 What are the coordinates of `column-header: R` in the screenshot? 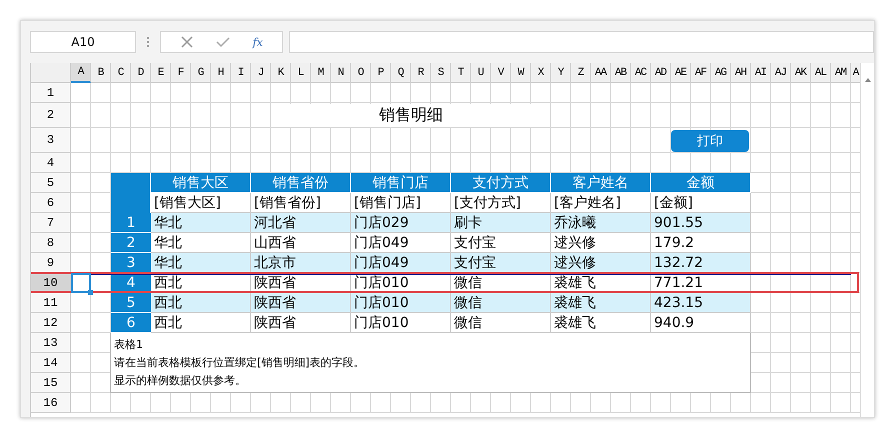 It's located at (421, 73).